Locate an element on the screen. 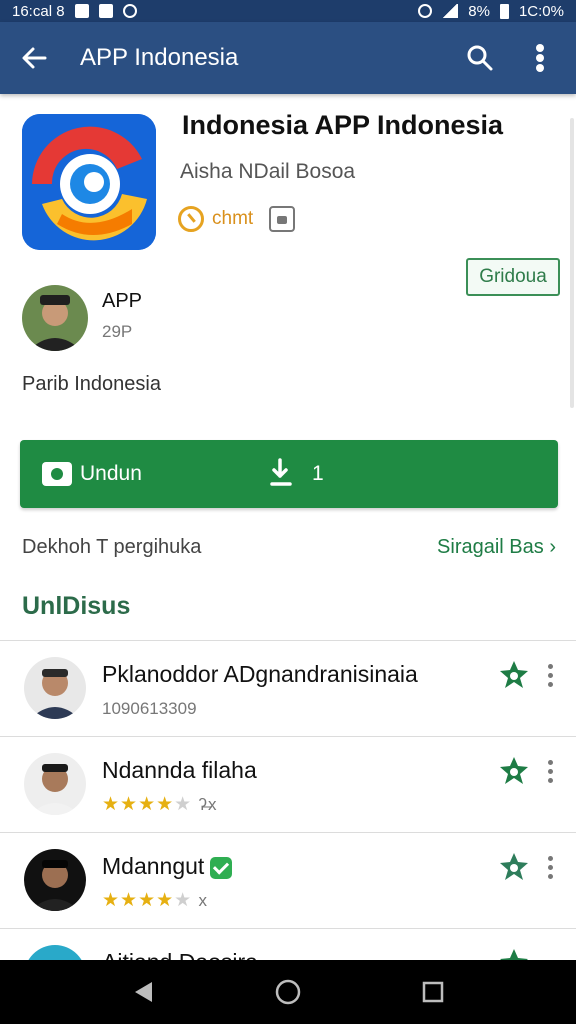  chevron-right-icon: › is located at coordinates (552, 547).